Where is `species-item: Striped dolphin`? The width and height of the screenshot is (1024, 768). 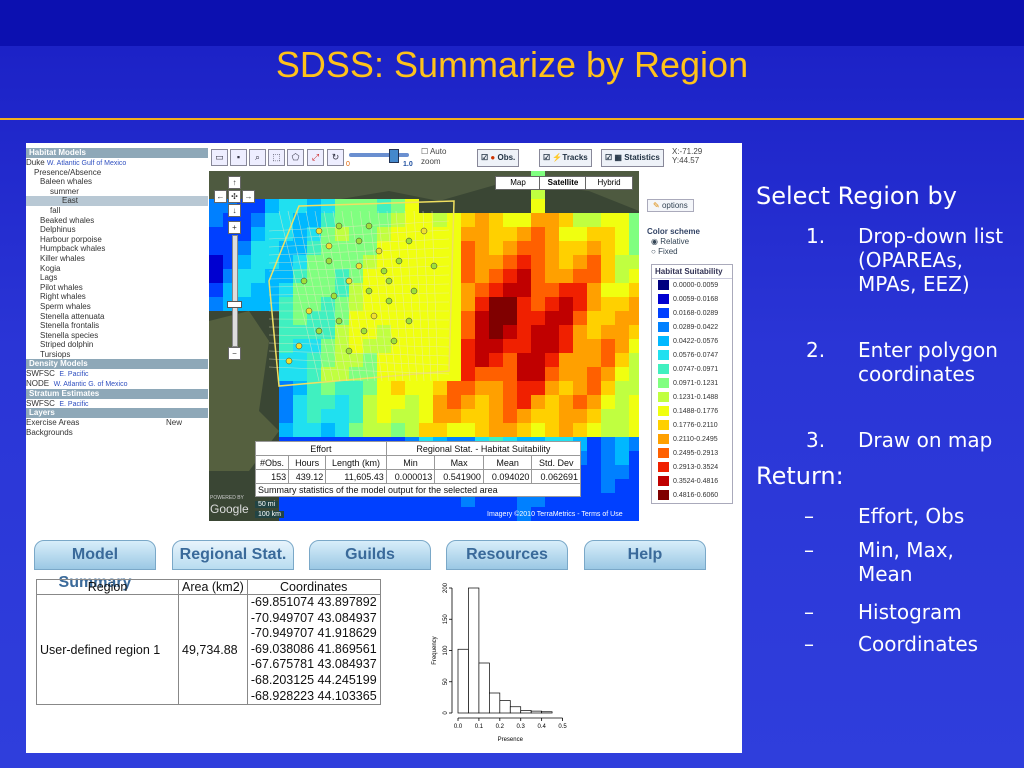 species-item: Striped dolphin is located at coordinates (117, 345).